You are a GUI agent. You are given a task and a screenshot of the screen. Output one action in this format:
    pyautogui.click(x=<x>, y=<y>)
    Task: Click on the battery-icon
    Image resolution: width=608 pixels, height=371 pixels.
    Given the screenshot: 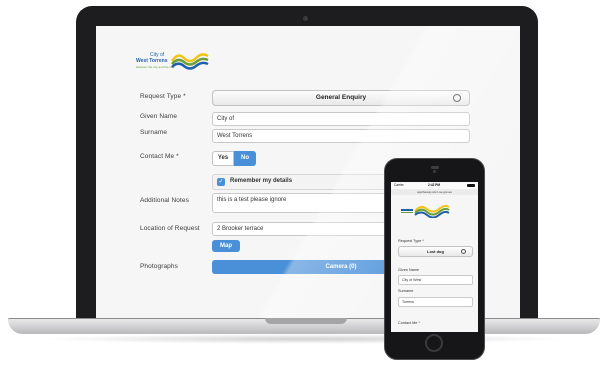 What is the action you would take?
    pyautogui.click(x=471, y=185)
    